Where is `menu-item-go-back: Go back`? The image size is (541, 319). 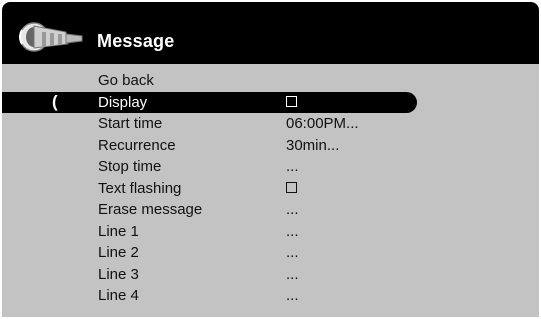
menu-item-go-back: Go back is located at coordinates (270, 81).